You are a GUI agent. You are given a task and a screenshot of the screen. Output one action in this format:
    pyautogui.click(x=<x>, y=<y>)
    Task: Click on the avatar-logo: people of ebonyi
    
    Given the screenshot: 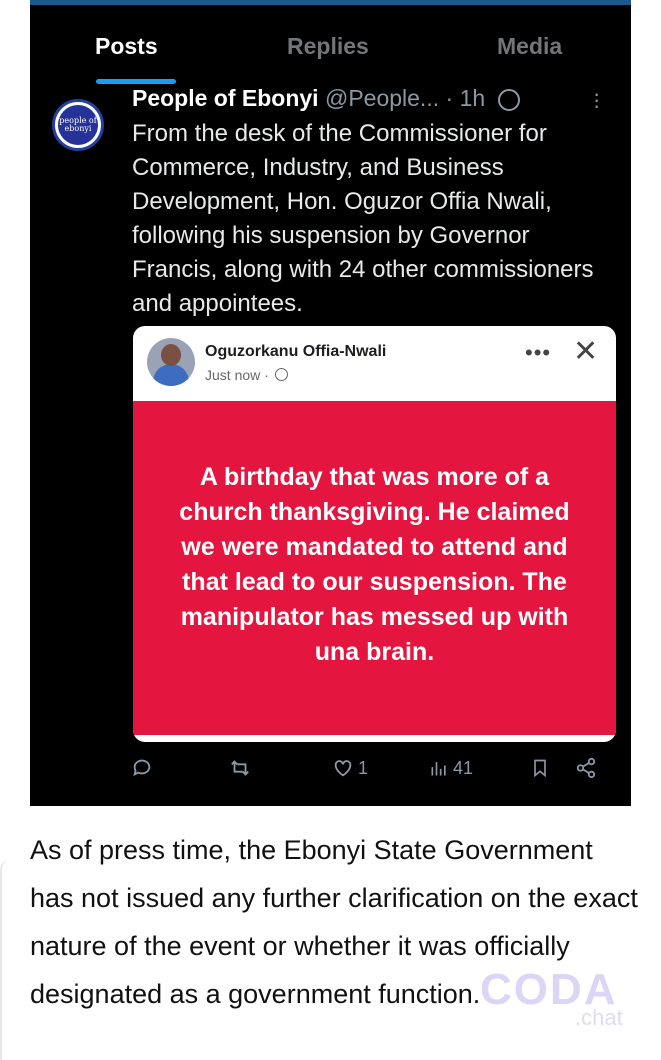 What is the action you would take?
    pyautogui.click(x=78, y=125)
    